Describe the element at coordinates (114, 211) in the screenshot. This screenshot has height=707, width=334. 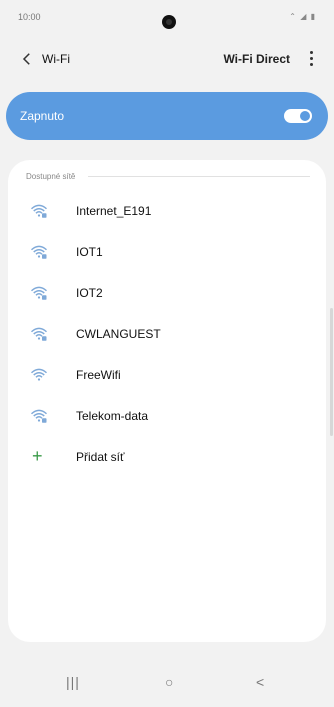
I see `network-name: Internet_E191` at that location.